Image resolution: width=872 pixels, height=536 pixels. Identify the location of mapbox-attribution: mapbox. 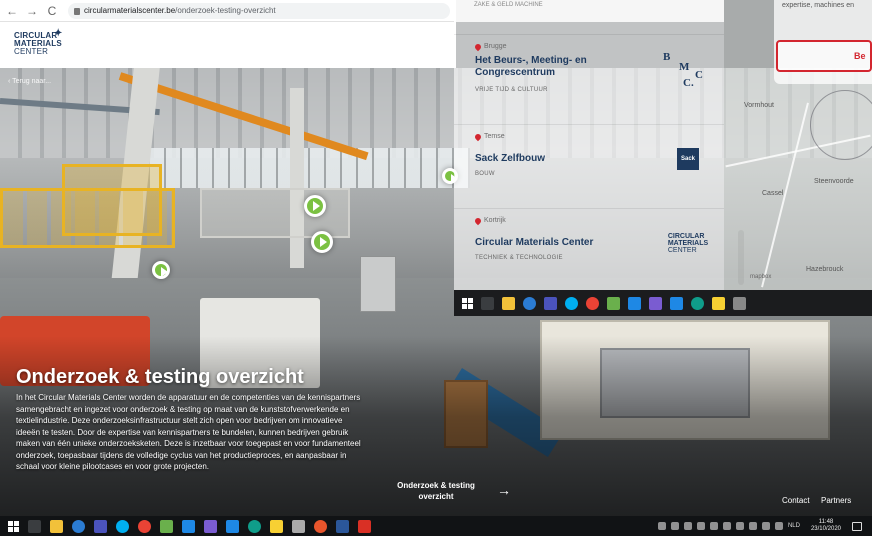
(761, 277).